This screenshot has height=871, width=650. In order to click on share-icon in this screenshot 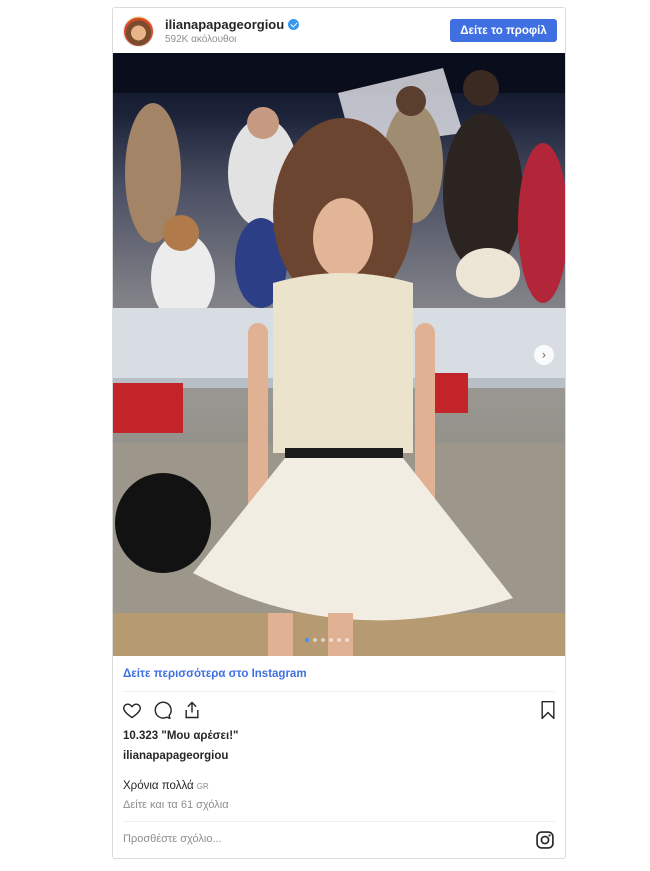, I will do `click(192, 710)`.